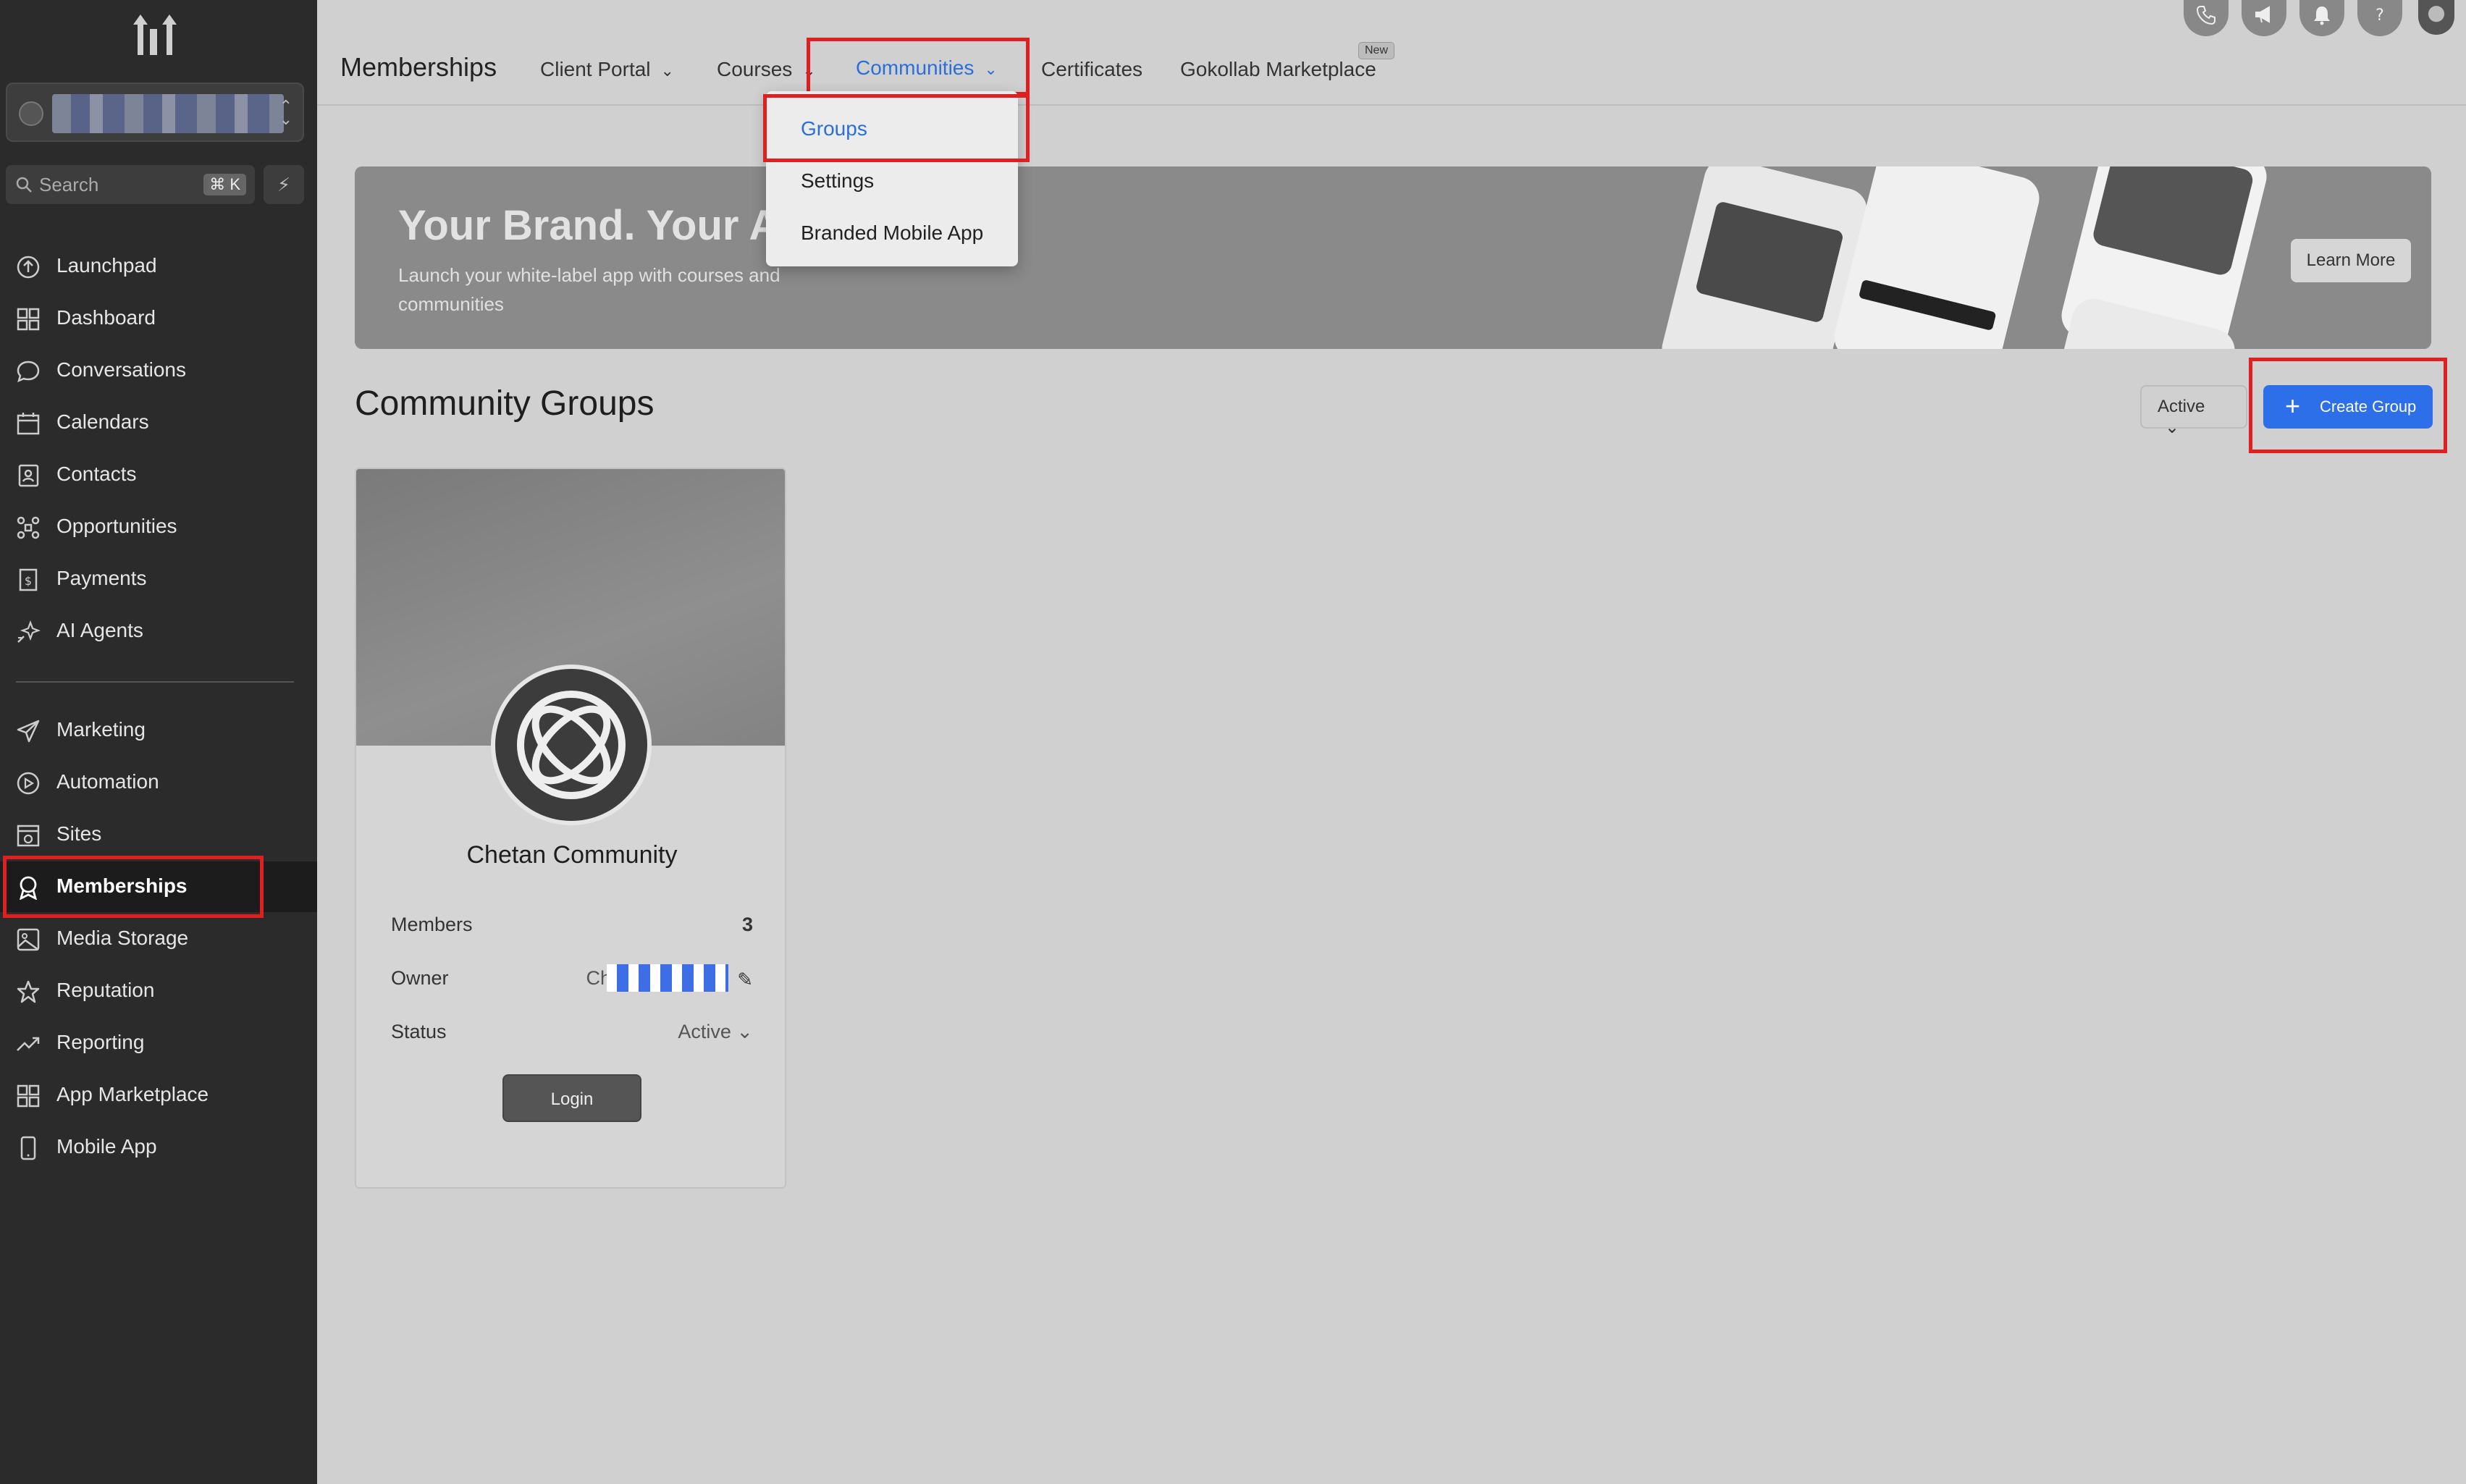 This screenshot has width=2466, height=1484. What do you see at coordinates (106, 317) in the screenshot?
I see `sidebar-item-label: Dashboard` at bounding box center [106, 317].